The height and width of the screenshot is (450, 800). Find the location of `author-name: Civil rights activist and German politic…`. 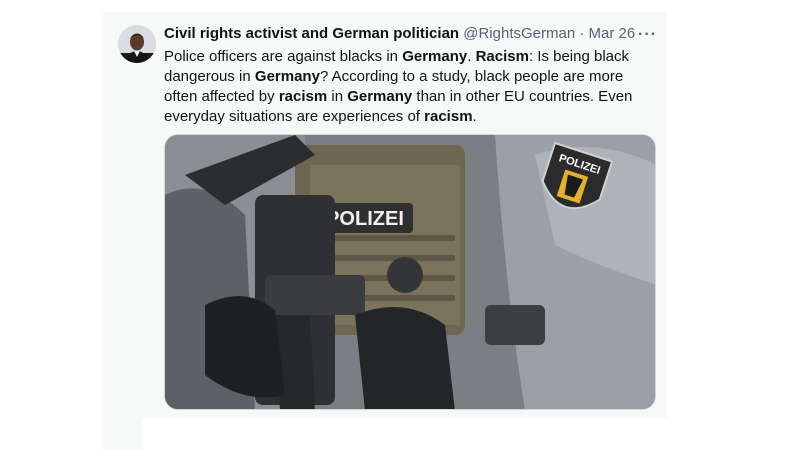

author-name: Civil rights activist and German politic… is located at coordinates (311, 33).